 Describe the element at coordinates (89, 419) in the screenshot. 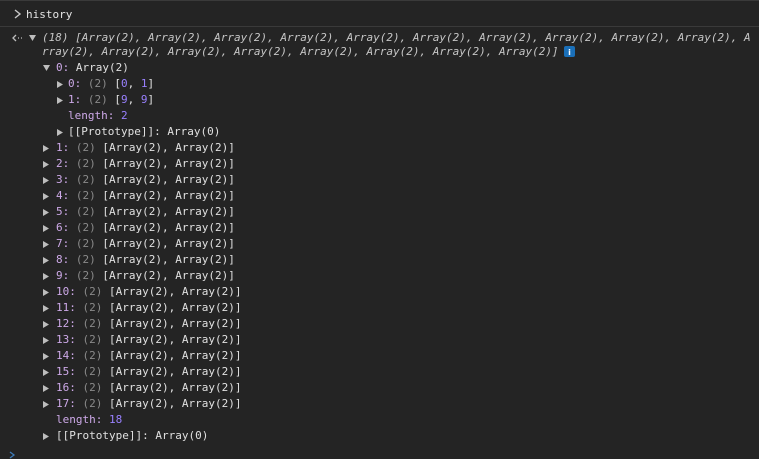

I see `root-length-row: length: 18` at that location.